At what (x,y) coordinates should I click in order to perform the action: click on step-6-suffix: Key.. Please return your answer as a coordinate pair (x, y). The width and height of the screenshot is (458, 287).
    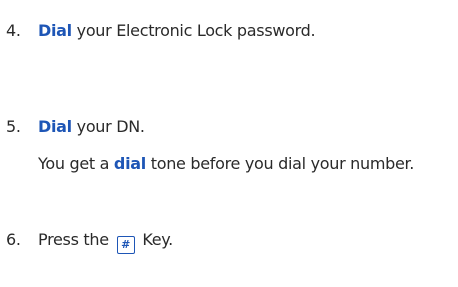
    Looking at the image, I should click on (155, 239).